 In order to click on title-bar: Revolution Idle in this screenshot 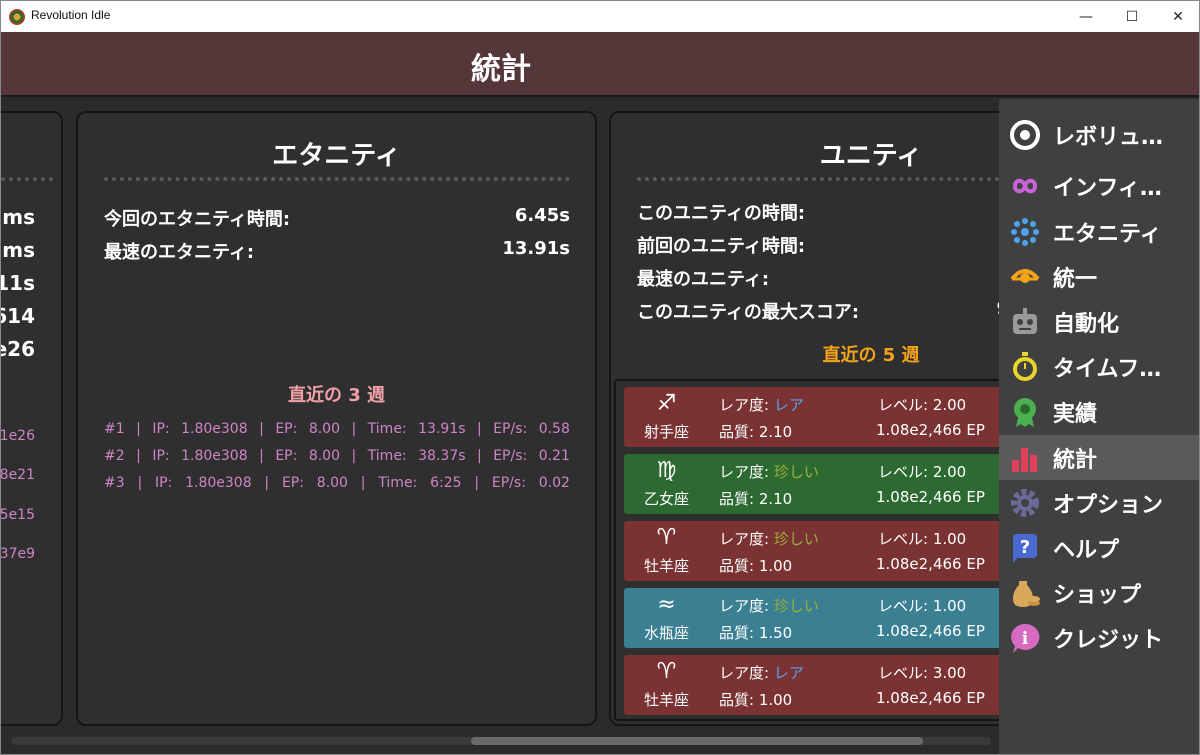, I will do `click(600, 16)`.